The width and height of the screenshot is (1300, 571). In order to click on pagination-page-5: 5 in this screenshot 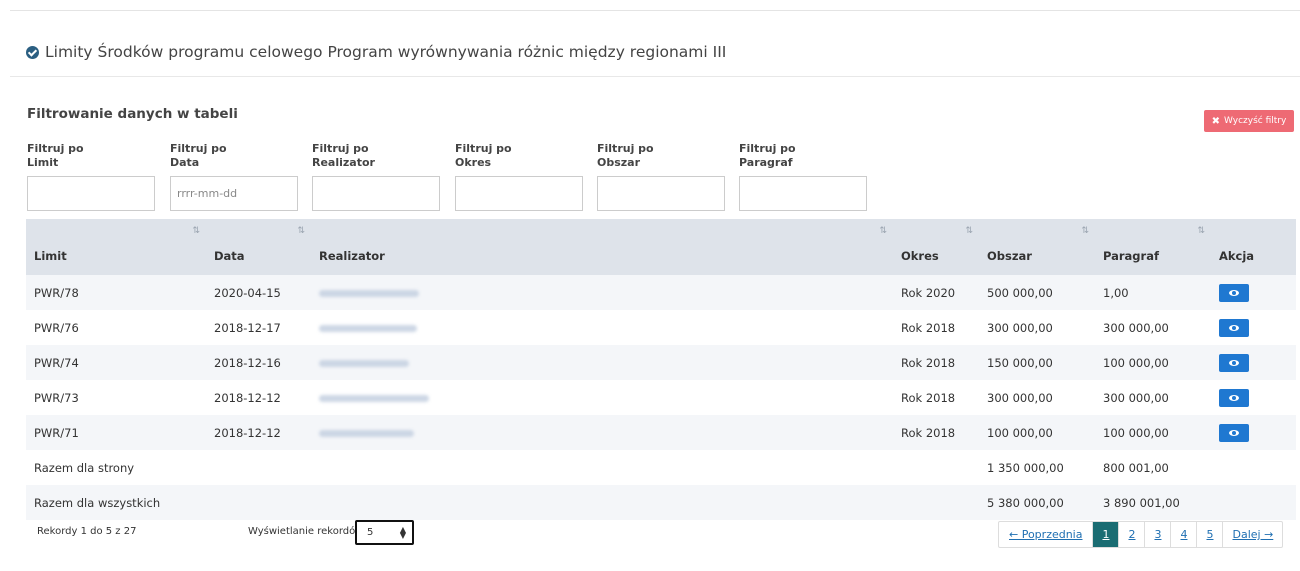, I will do `click(1209, 534)`.